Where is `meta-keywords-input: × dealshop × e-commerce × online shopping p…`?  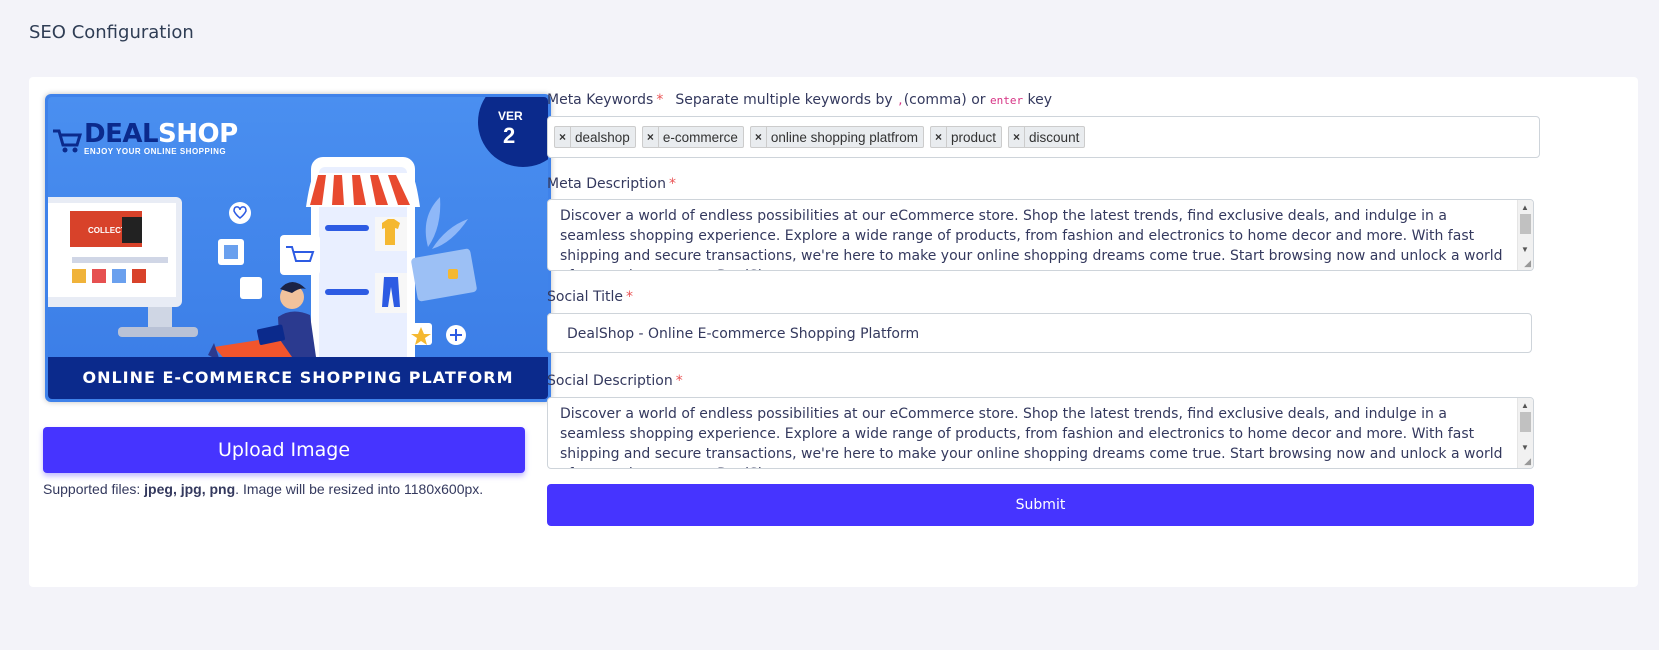
meta-keywords-input: × dealshop × e-commerce × online shopping p… is located at coordinates (1043, 137).